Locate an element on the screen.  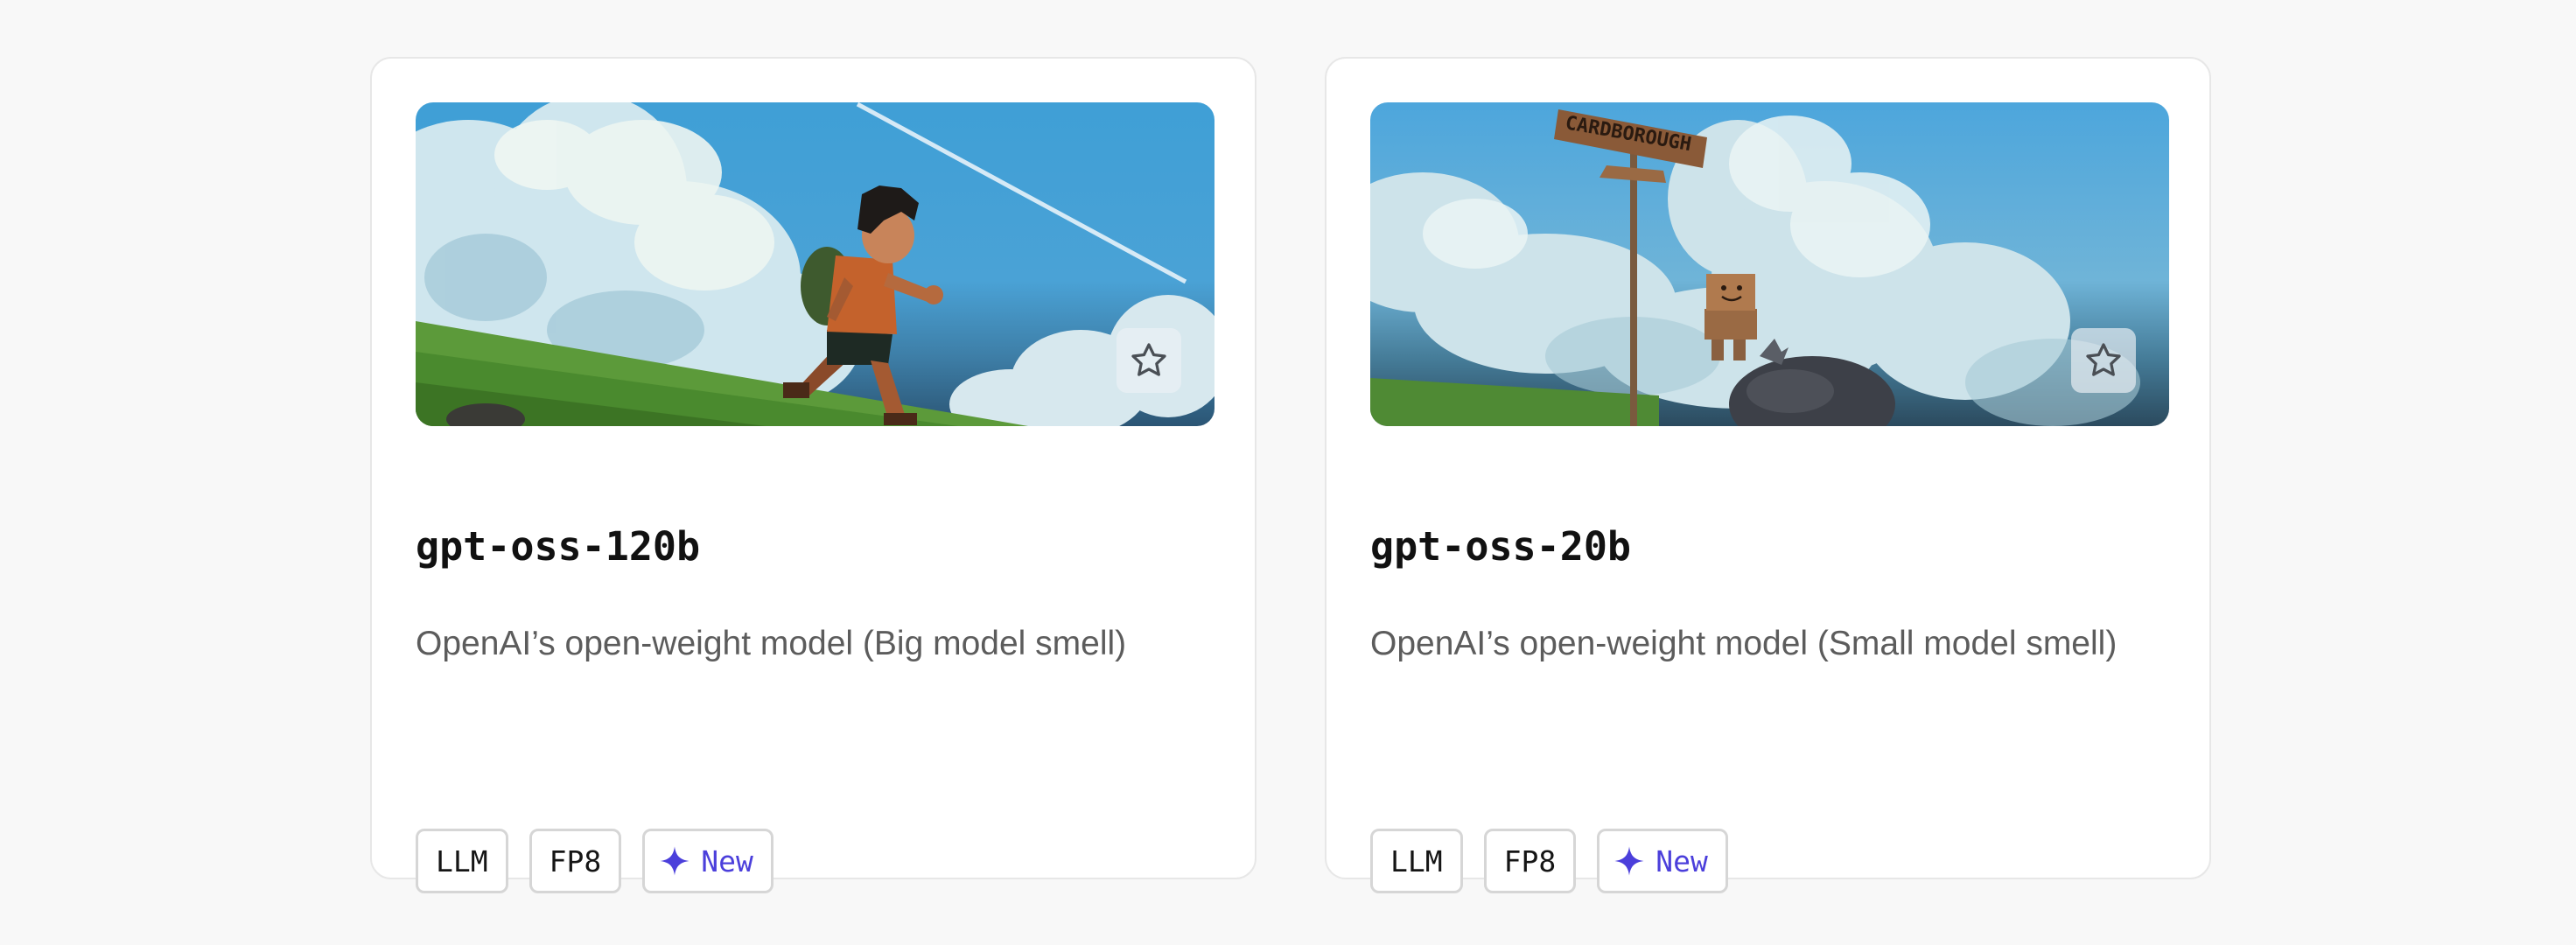
model-thumbnail-image: CARDBOROUGH is located at coordinates (1769, 264).